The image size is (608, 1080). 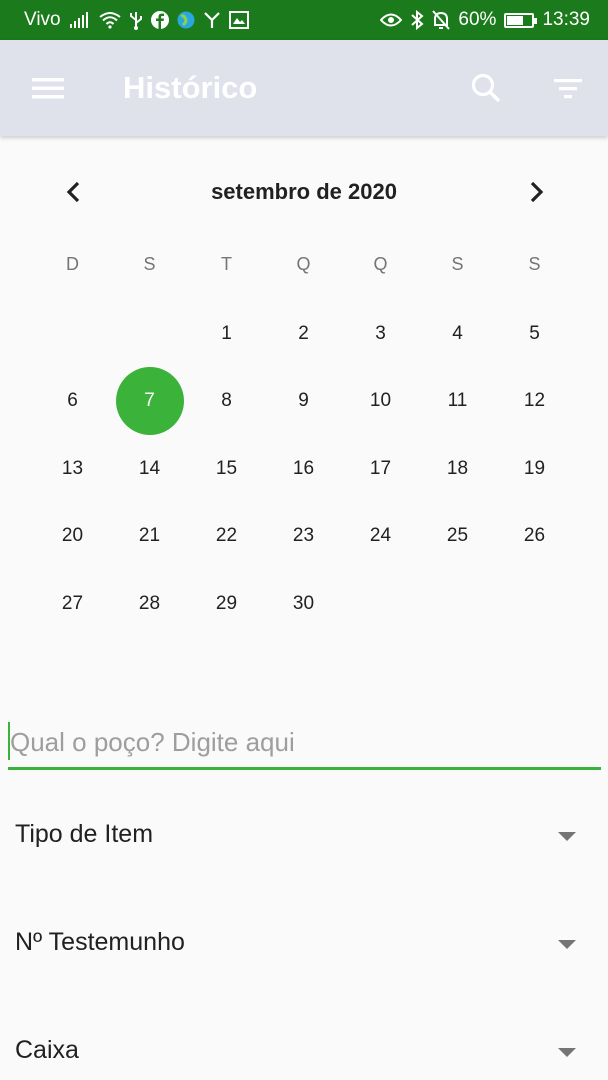 I want to click on calendar-day-number: 15, so click(x=226, y=468).